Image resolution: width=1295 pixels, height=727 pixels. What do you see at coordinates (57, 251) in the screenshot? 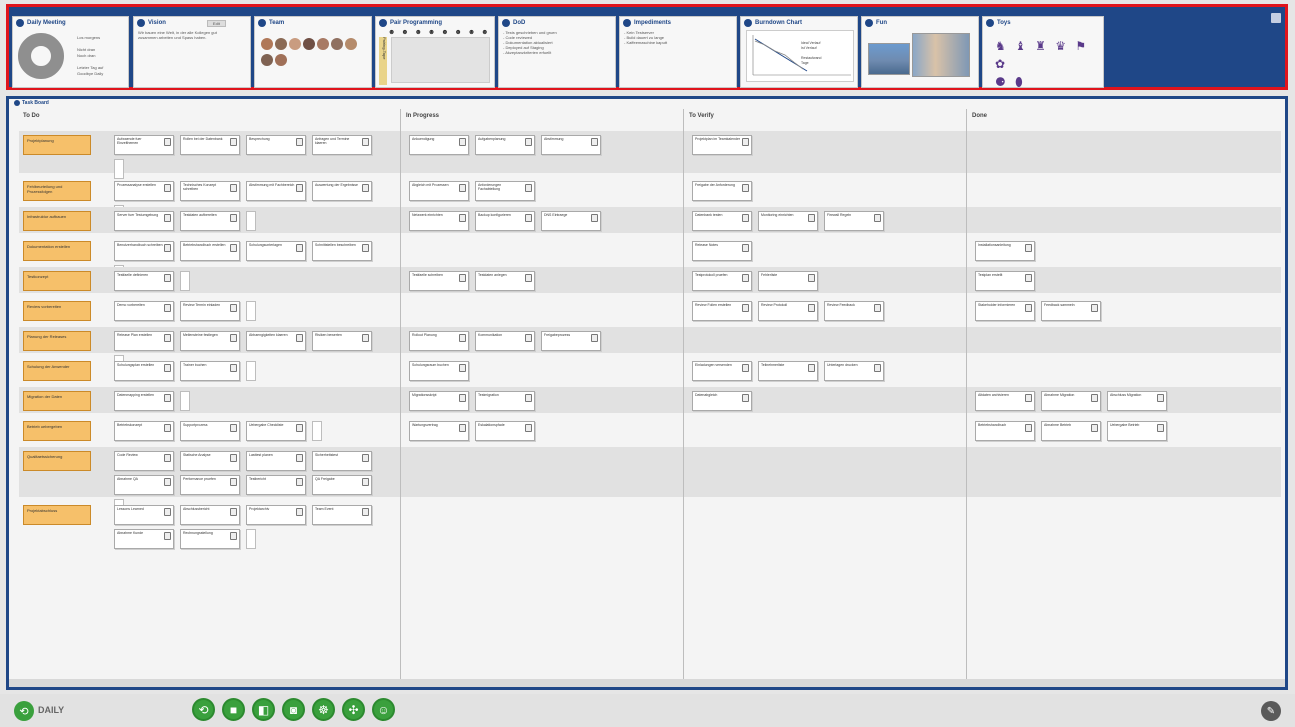
I see `story-card: Dokumentation erstellen` at bounding box center [57, 251].